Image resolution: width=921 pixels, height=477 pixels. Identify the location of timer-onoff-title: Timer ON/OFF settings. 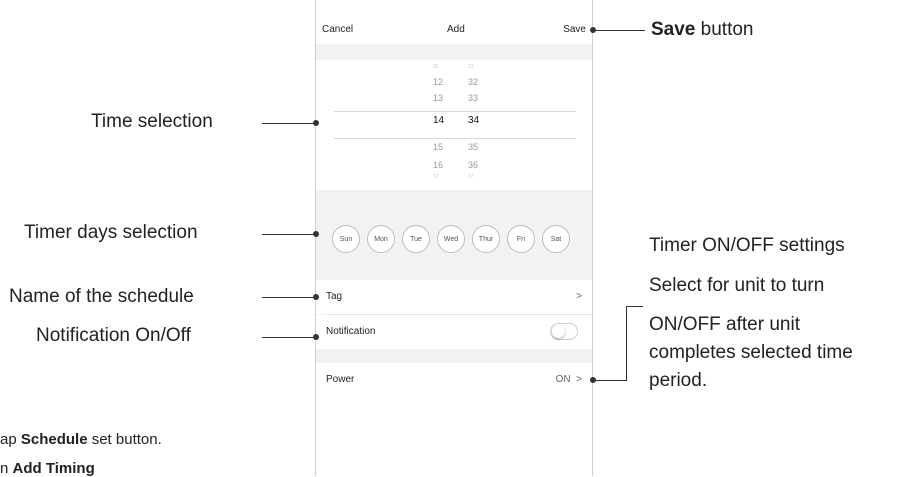
(747, 245).